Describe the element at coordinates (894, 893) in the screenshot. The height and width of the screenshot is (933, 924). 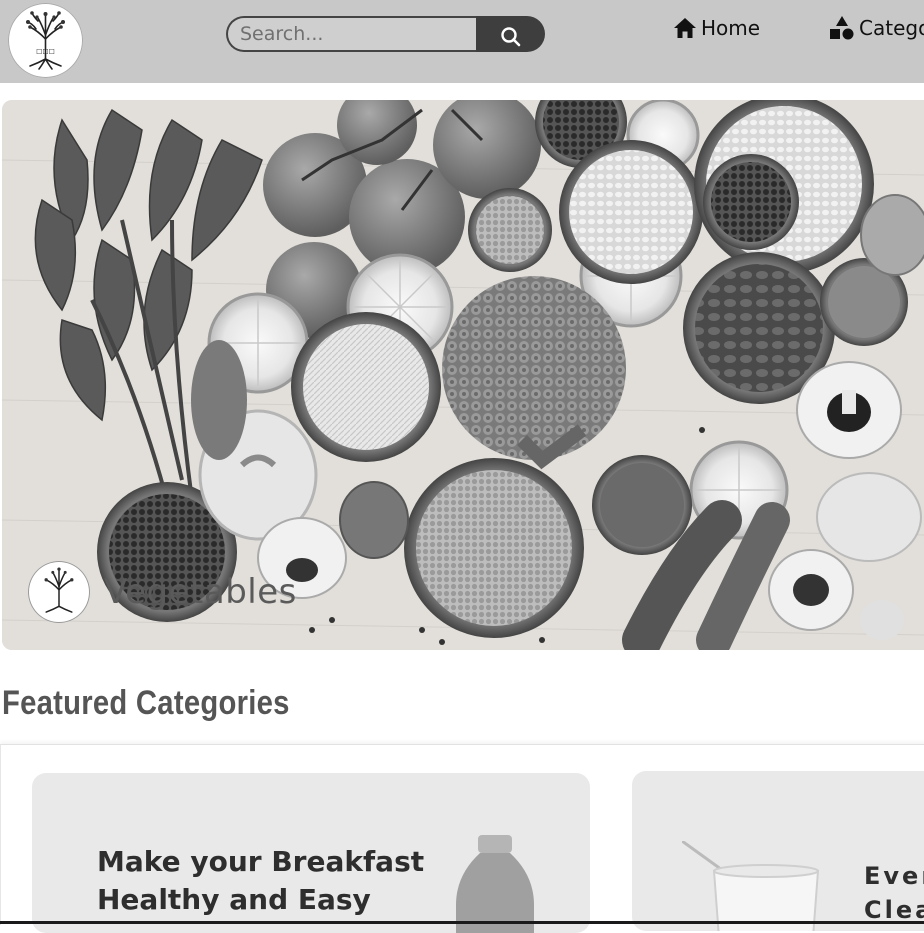
I see `category-card-title: Ever Clea` at that location.